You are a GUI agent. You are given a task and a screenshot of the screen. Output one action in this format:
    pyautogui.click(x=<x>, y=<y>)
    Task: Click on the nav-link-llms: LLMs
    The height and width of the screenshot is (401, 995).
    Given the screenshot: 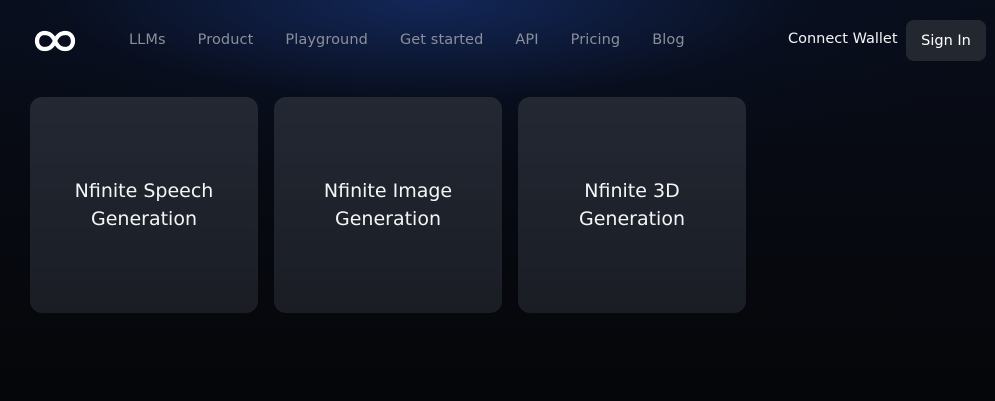 What is the action you would take?
    pyautogui.click(x=147, y=40)
    